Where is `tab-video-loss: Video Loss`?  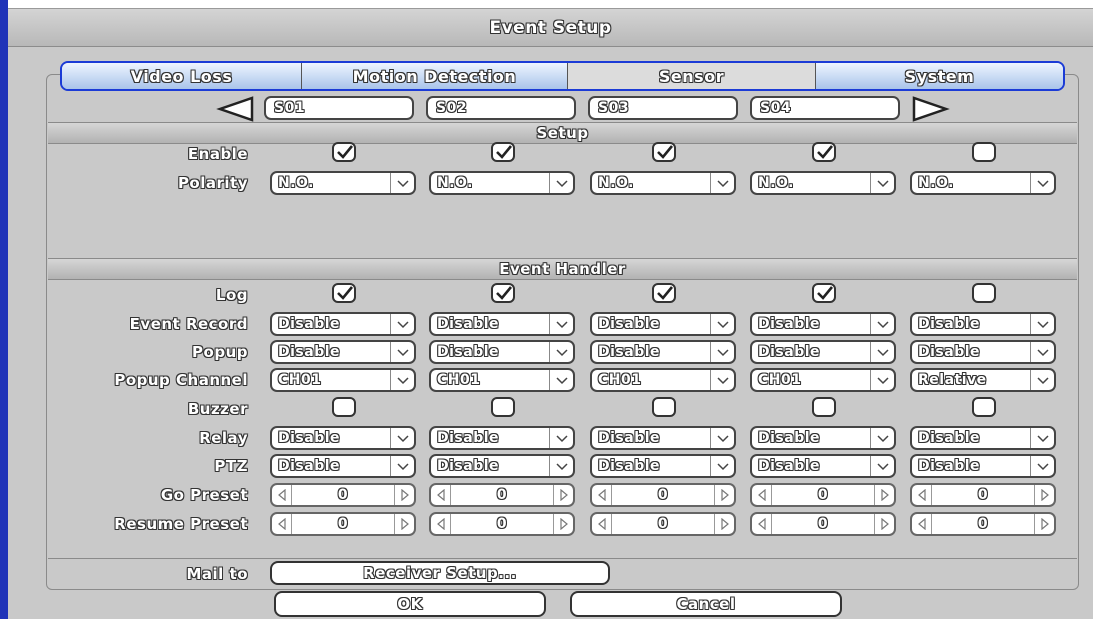 tab-video-loss: Video Loss is located at coordinates (182, 76).